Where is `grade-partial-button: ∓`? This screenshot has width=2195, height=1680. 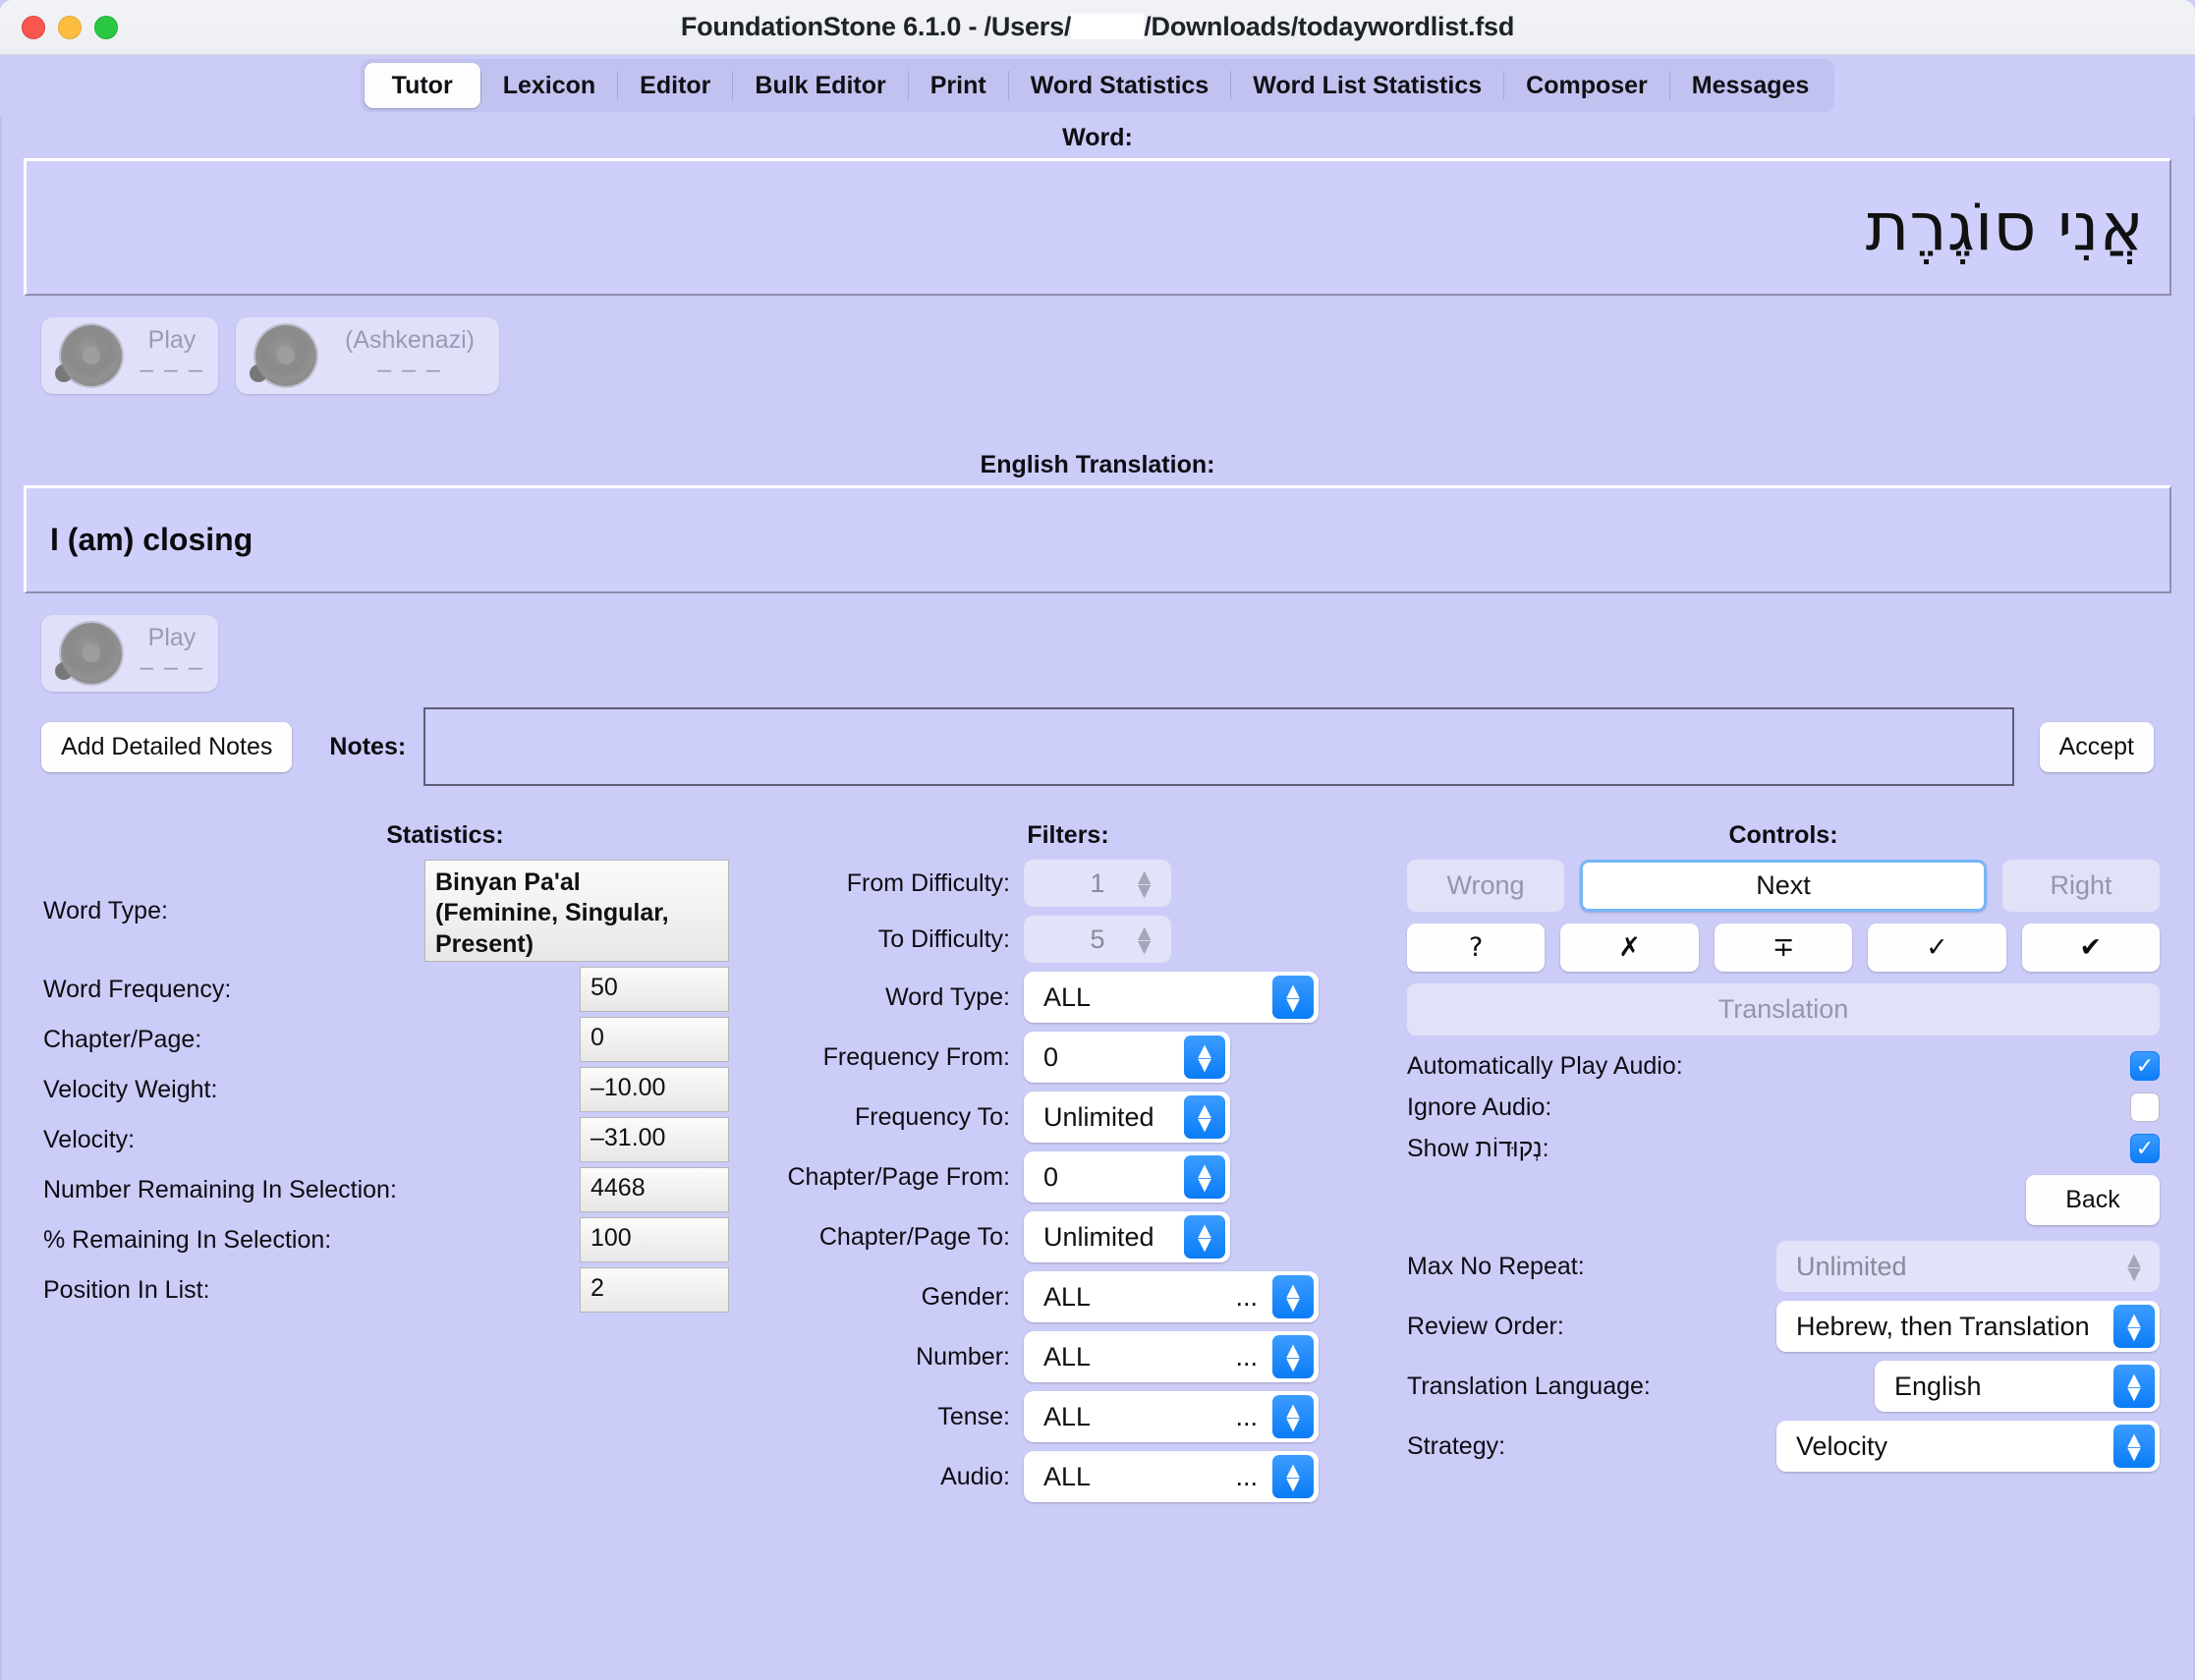 grade-partial-button: ∓ is located at coordinates (1783, 948).